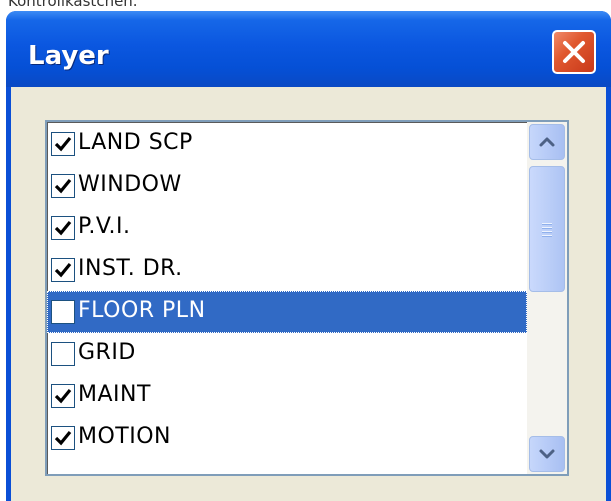  I want to click on scroll-grip, so click(547, 231).